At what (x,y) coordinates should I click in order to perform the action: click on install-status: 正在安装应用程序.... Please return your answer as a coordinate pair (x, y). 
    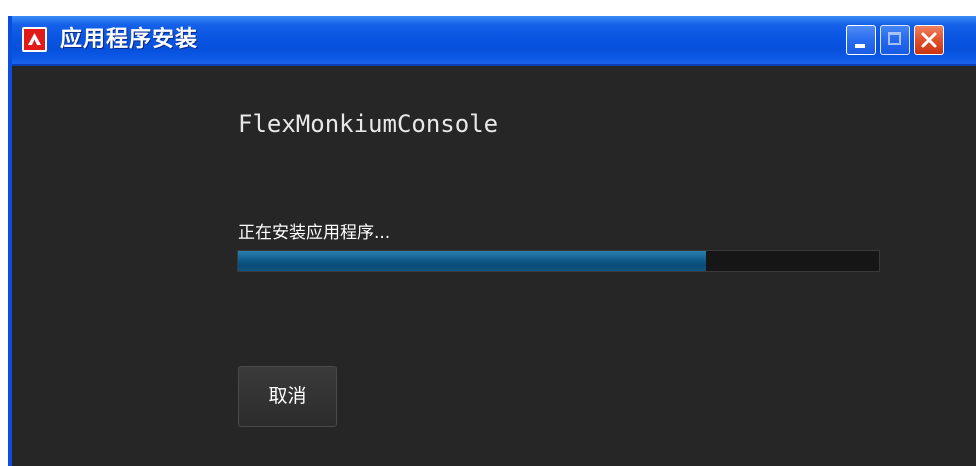
    Looking at the image, I should click on (314, 233).